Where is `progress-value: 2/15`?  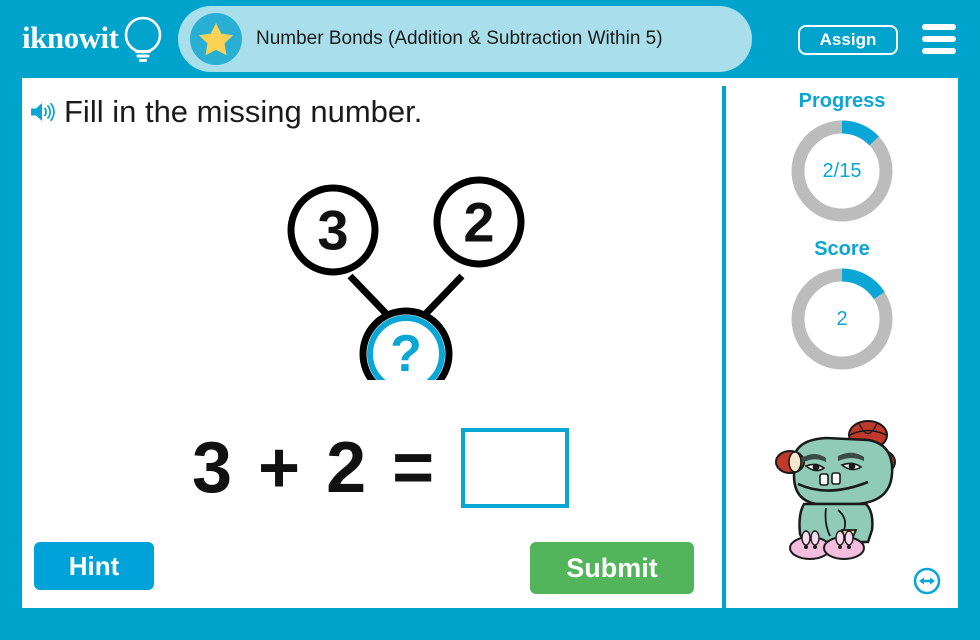 progress-value: 2/15 is located at coordinates (842, 170).